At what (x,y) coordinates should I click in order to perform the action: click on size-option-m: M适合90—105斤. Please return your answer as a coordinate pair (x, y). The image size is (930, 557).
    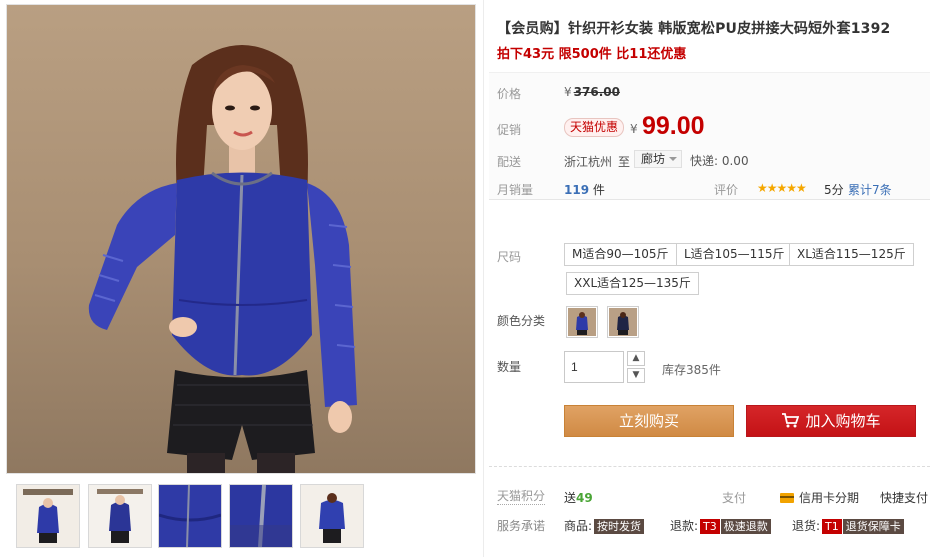
    Looking at the image, I should click on (620, 254).